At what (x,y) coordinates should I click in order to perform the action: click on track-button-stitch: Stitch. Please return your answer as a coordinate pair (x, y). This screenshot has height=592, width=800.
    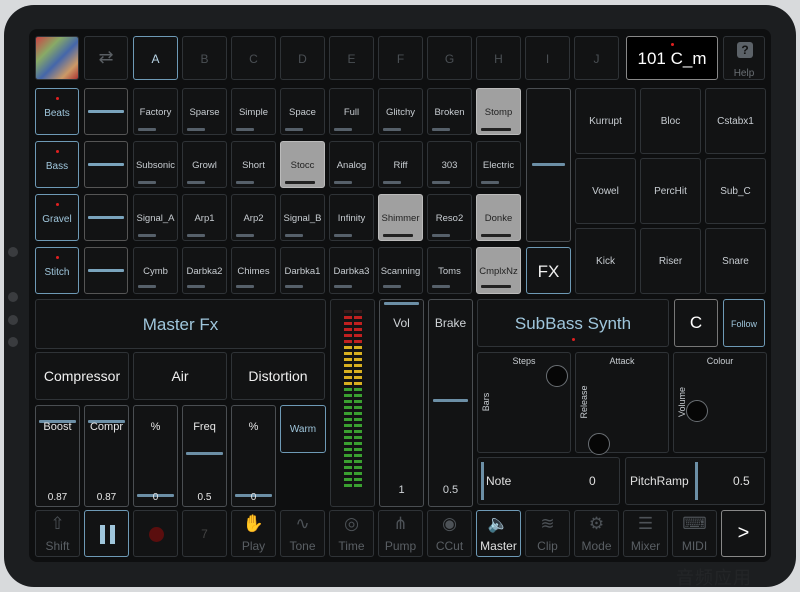
    Looking at the image, I should click on (57, 270).